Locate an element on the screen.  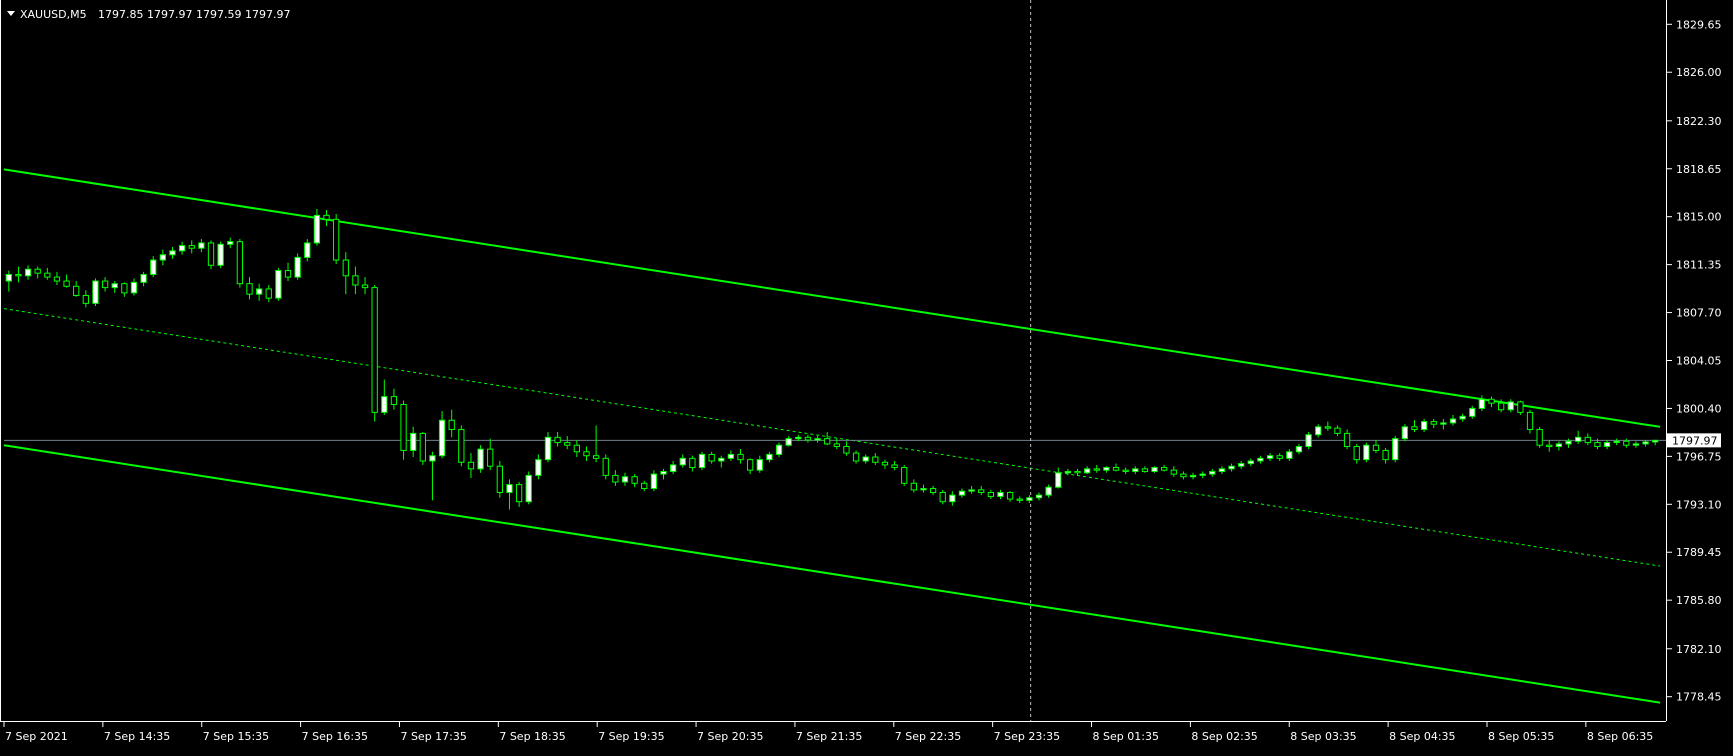
time-tick-label: 7 Sep 17:35 is located at coordinates (433, 736).